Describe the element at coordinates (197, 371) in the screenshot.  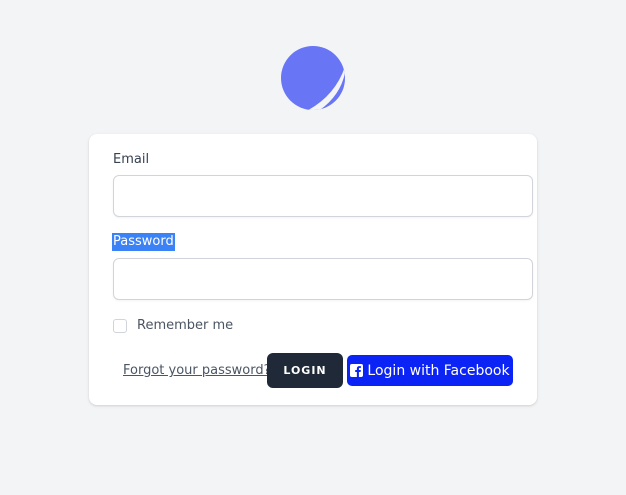
I see `forgot-password-link: Forgot your password?` at that location.